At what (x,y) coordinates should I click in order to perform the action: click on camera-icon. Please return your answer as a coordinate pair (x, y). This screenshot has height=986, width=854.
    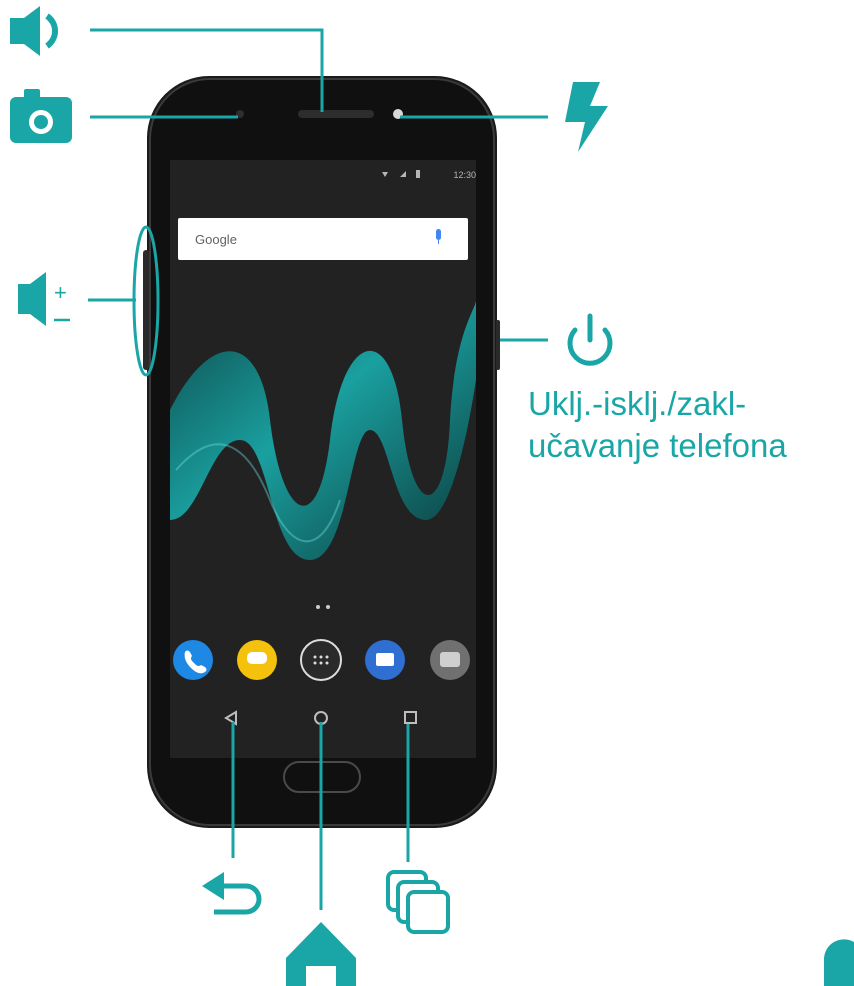
    Looking at the image, I should click on (41, 116).